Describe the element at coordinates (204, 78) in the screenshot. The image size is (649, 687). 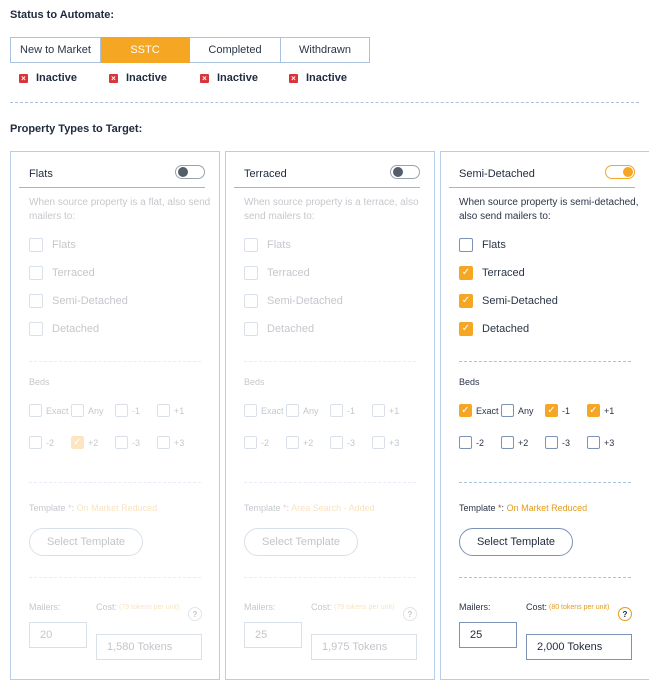
I see `close-icon: ×` at that location.